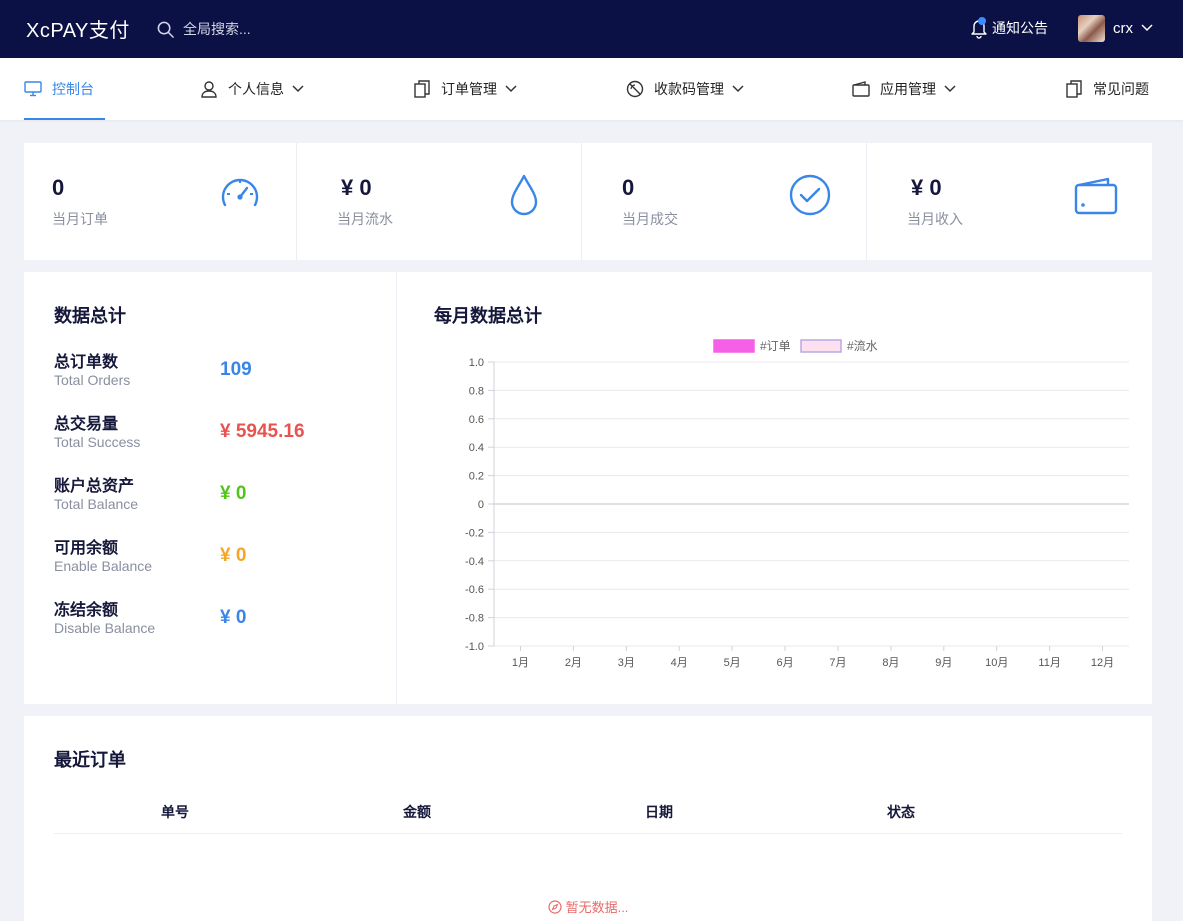 The height and width of the screenshot is (921, 1183). What do you see at coordinates (439, 201) in the screenshot?
I see `stat-card-flow: ¥ 0 当月流水` at bounding box center [439, 201].